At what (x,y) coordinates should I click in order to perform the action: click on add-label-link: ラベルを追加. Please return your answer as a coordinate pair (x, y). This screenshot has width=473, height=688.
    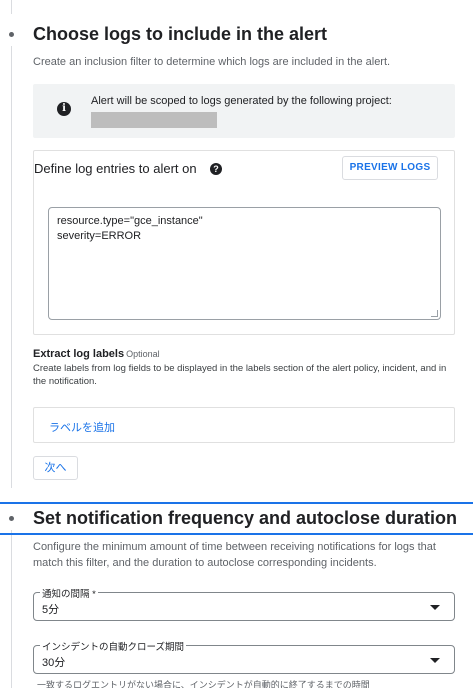
    Looking at the image, I should click on (82, 427).